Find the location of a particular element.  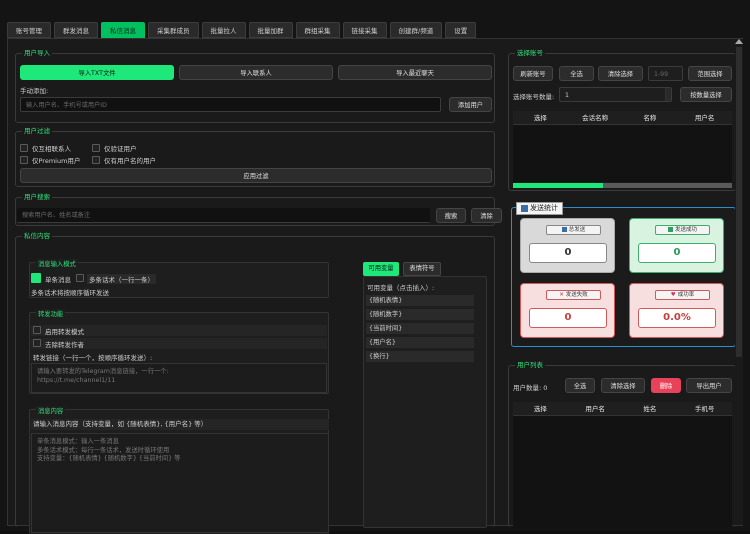

filter-premium-label: 仅Premium用户 is located at coordinates (56, 161).